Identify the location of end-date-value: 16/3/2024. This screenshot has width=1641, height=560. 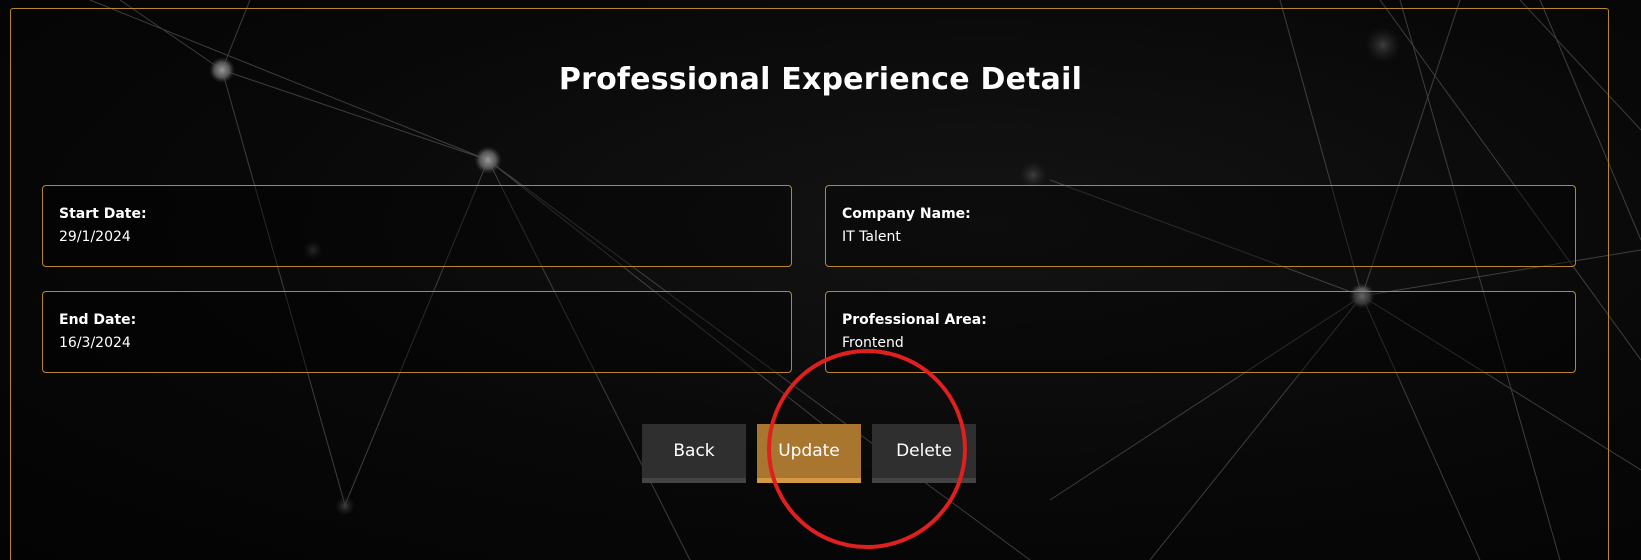
(95, 343).